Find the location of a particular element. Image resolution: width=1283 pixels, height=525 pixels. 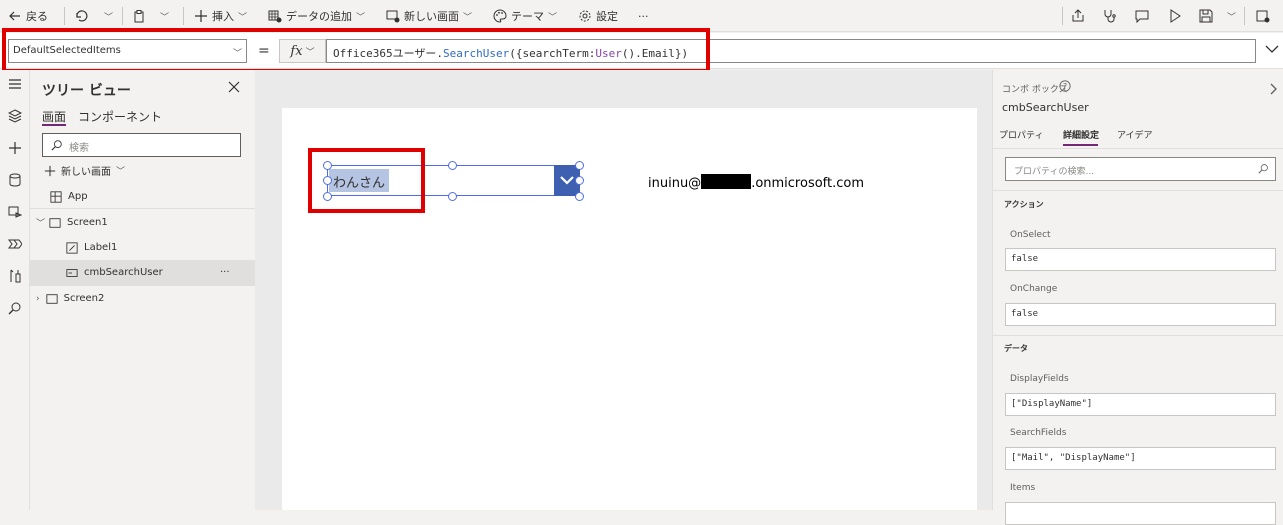

more-button: ··· is located at coordinates (643, 16).